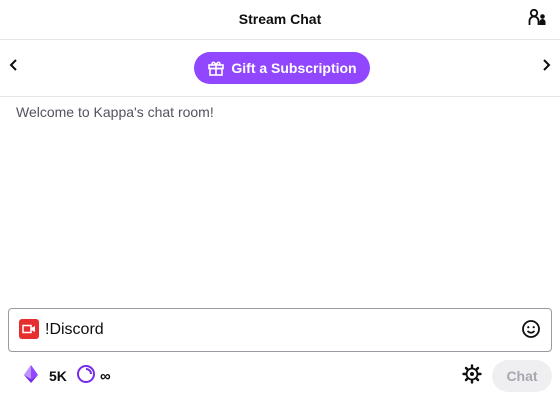  What do you see at coordinates (522, 376) in the screenshot?
I see `send-chat-button: Chat` at bounding box center [522, 376].